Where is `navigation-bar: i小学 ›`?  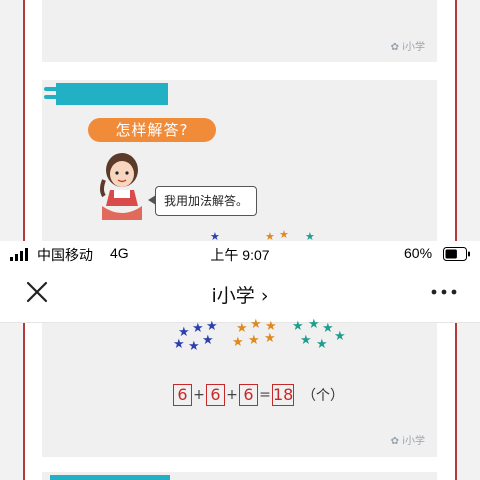 navigation-bar: i小学 › is located at coordinates (240, 295).